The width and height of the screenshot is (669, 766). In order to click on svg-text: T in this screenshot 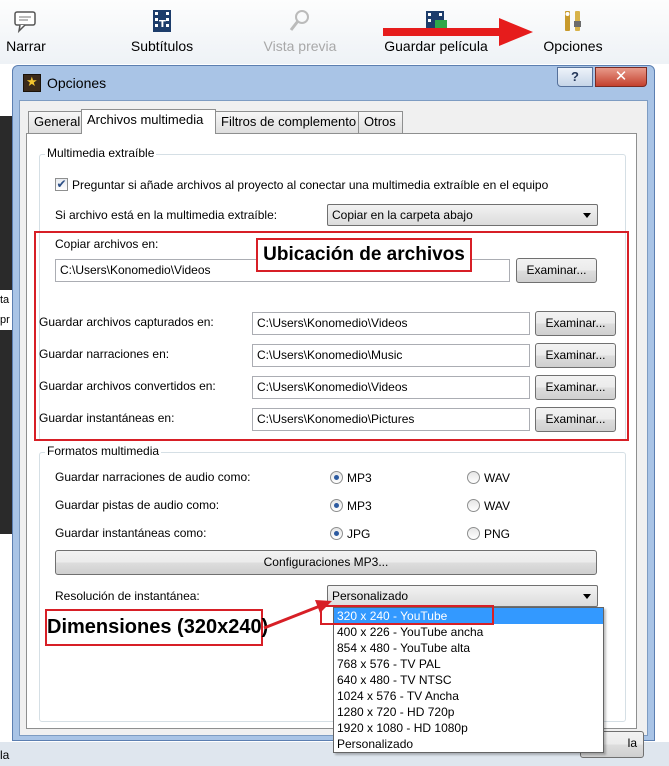, I will do `click(162, 24)`.